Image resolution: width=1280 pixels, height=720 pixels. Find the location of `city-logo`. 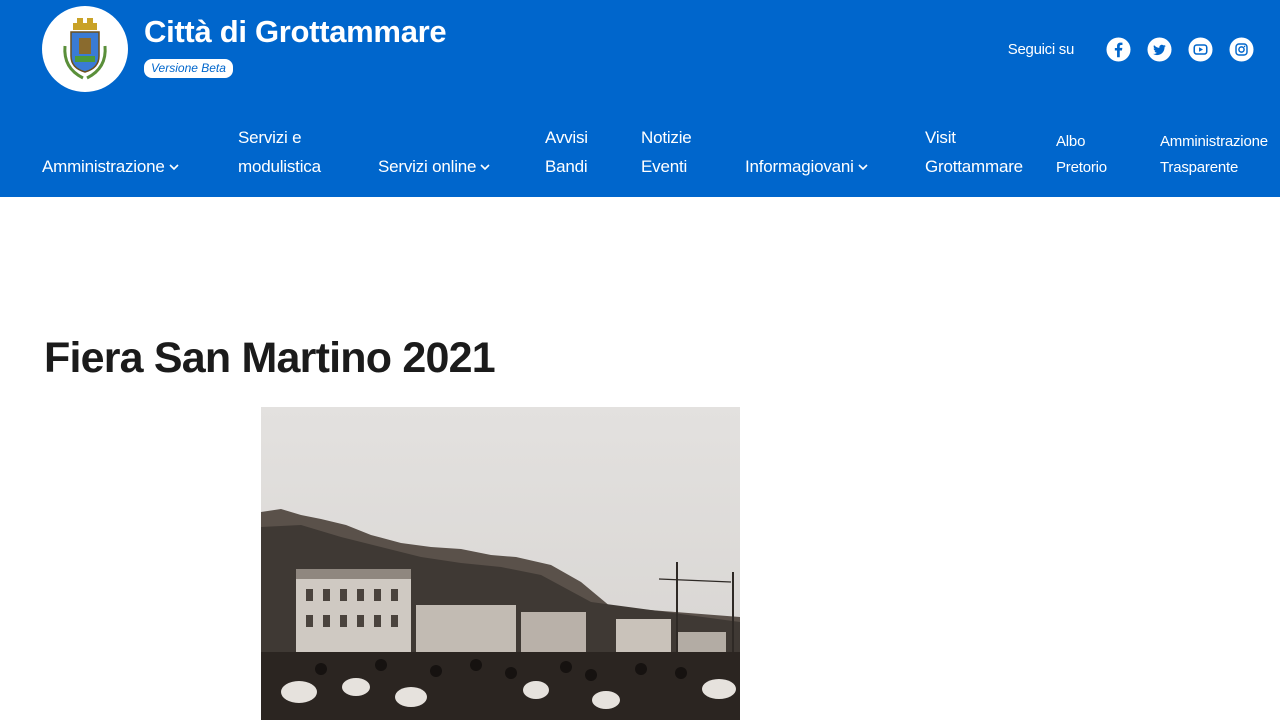

city-logo is located at coordinates (85, 49).